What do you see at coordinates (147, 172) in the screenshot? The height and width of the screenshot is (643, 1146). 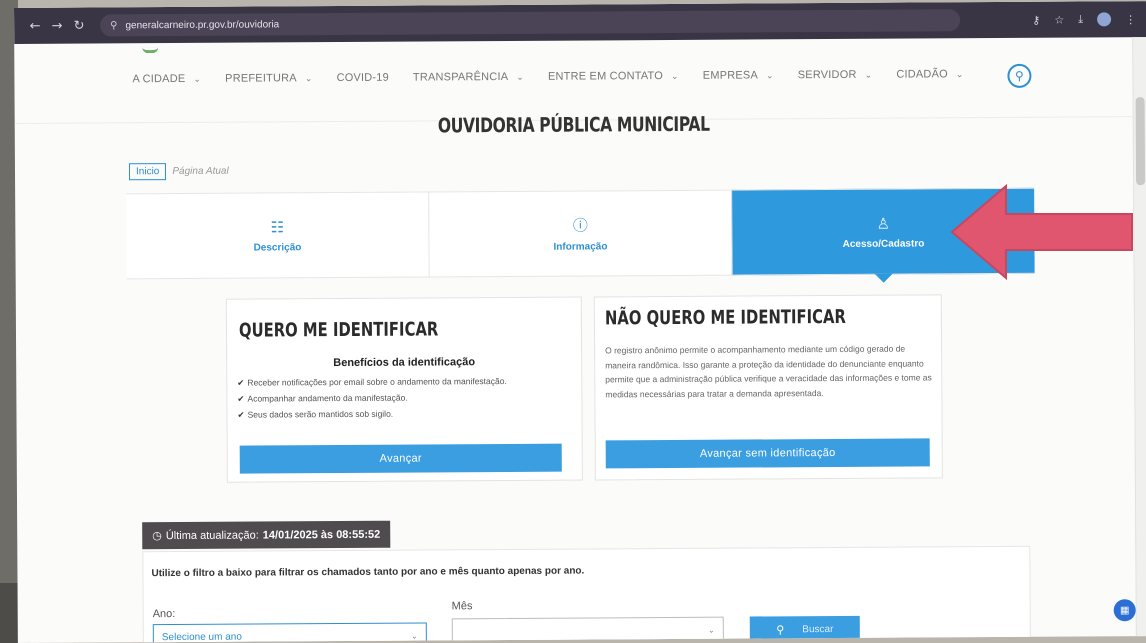 I see `breadcrumb-home: Inicio` at bounding box center [147, 172].